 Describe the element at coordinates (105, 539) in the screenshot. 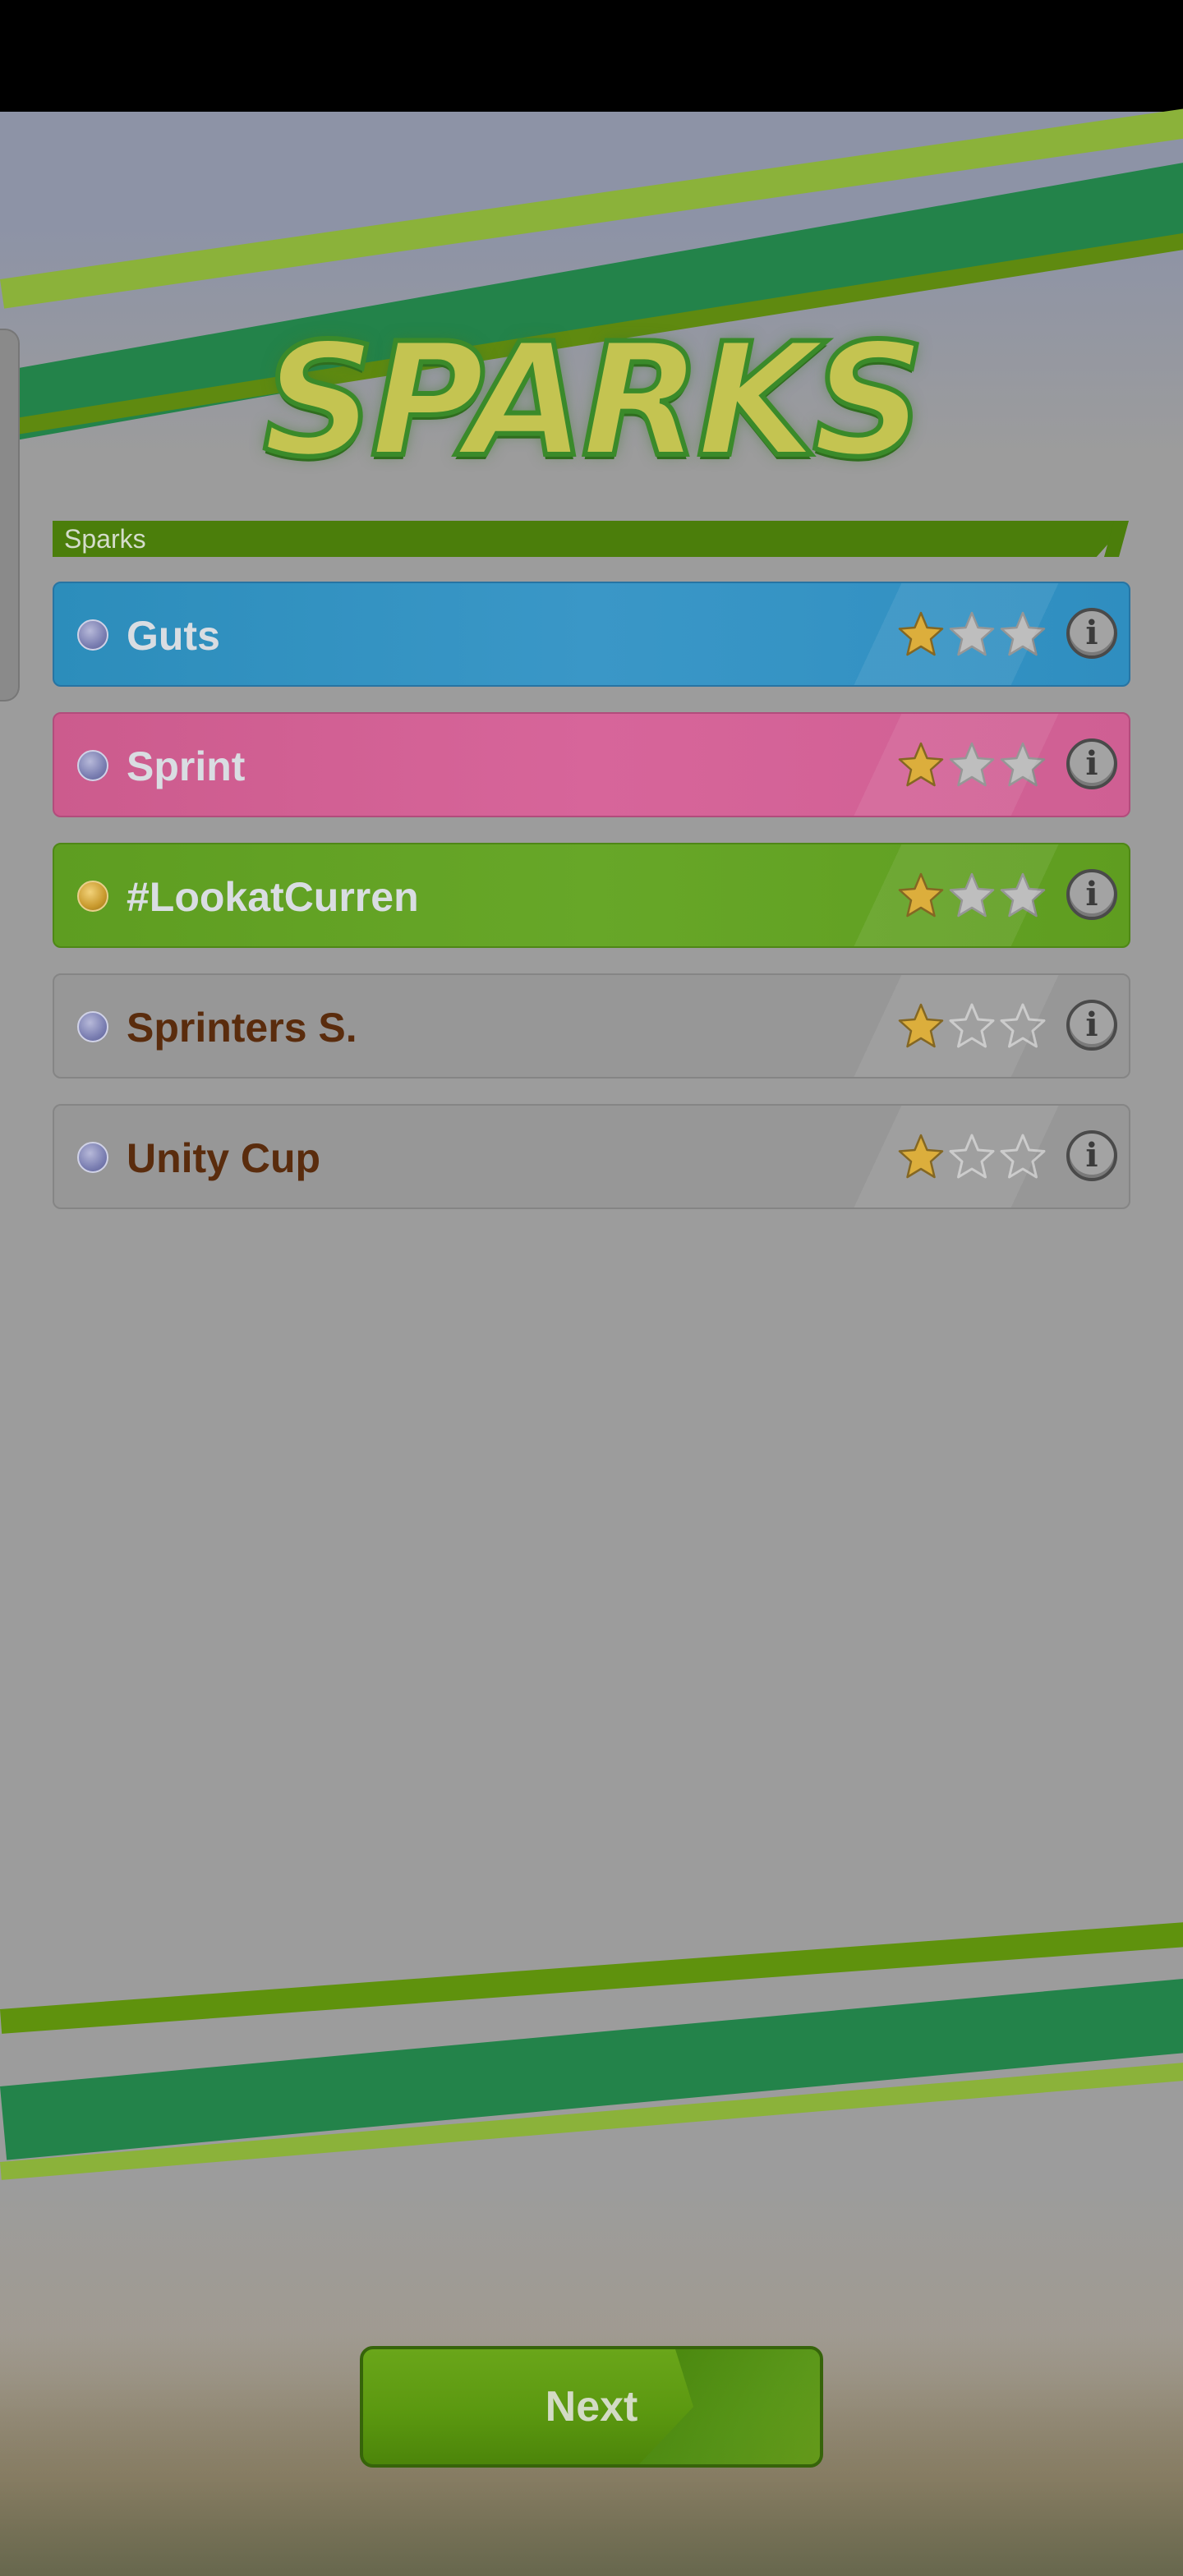

I see `section-header-label: Sparks` at that location.